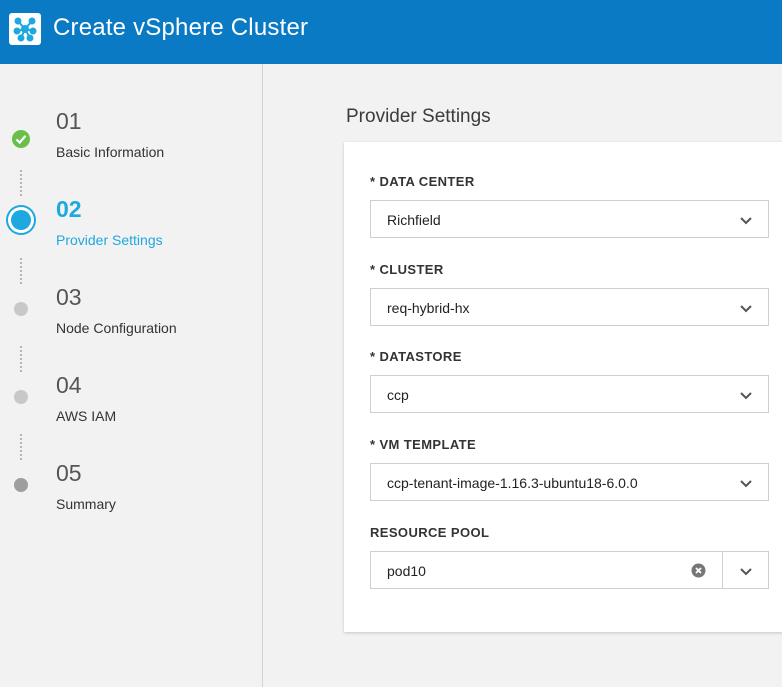  What do you see at coordinates (69, 209) in the screenshot?
I see `step-number: 02` at bounding box center [69, 209].